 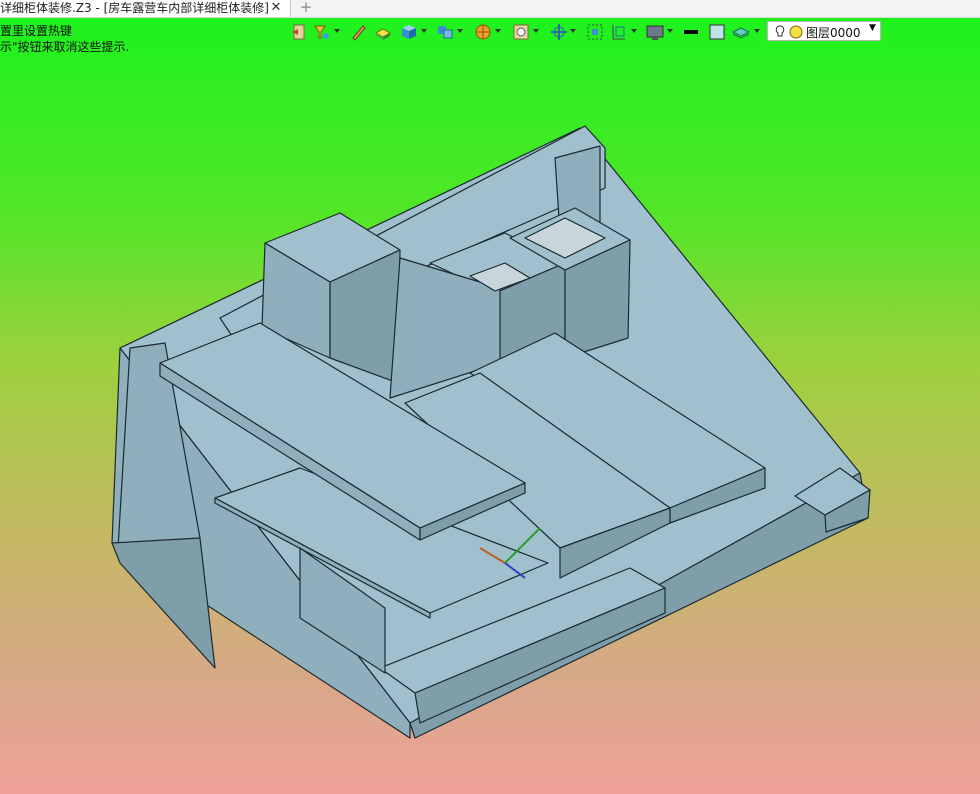 I want to click on document-tab-title: 详细柜体装修.Z3 - [房车露营车内部详细柜体装修], so click(x=134, y=8).